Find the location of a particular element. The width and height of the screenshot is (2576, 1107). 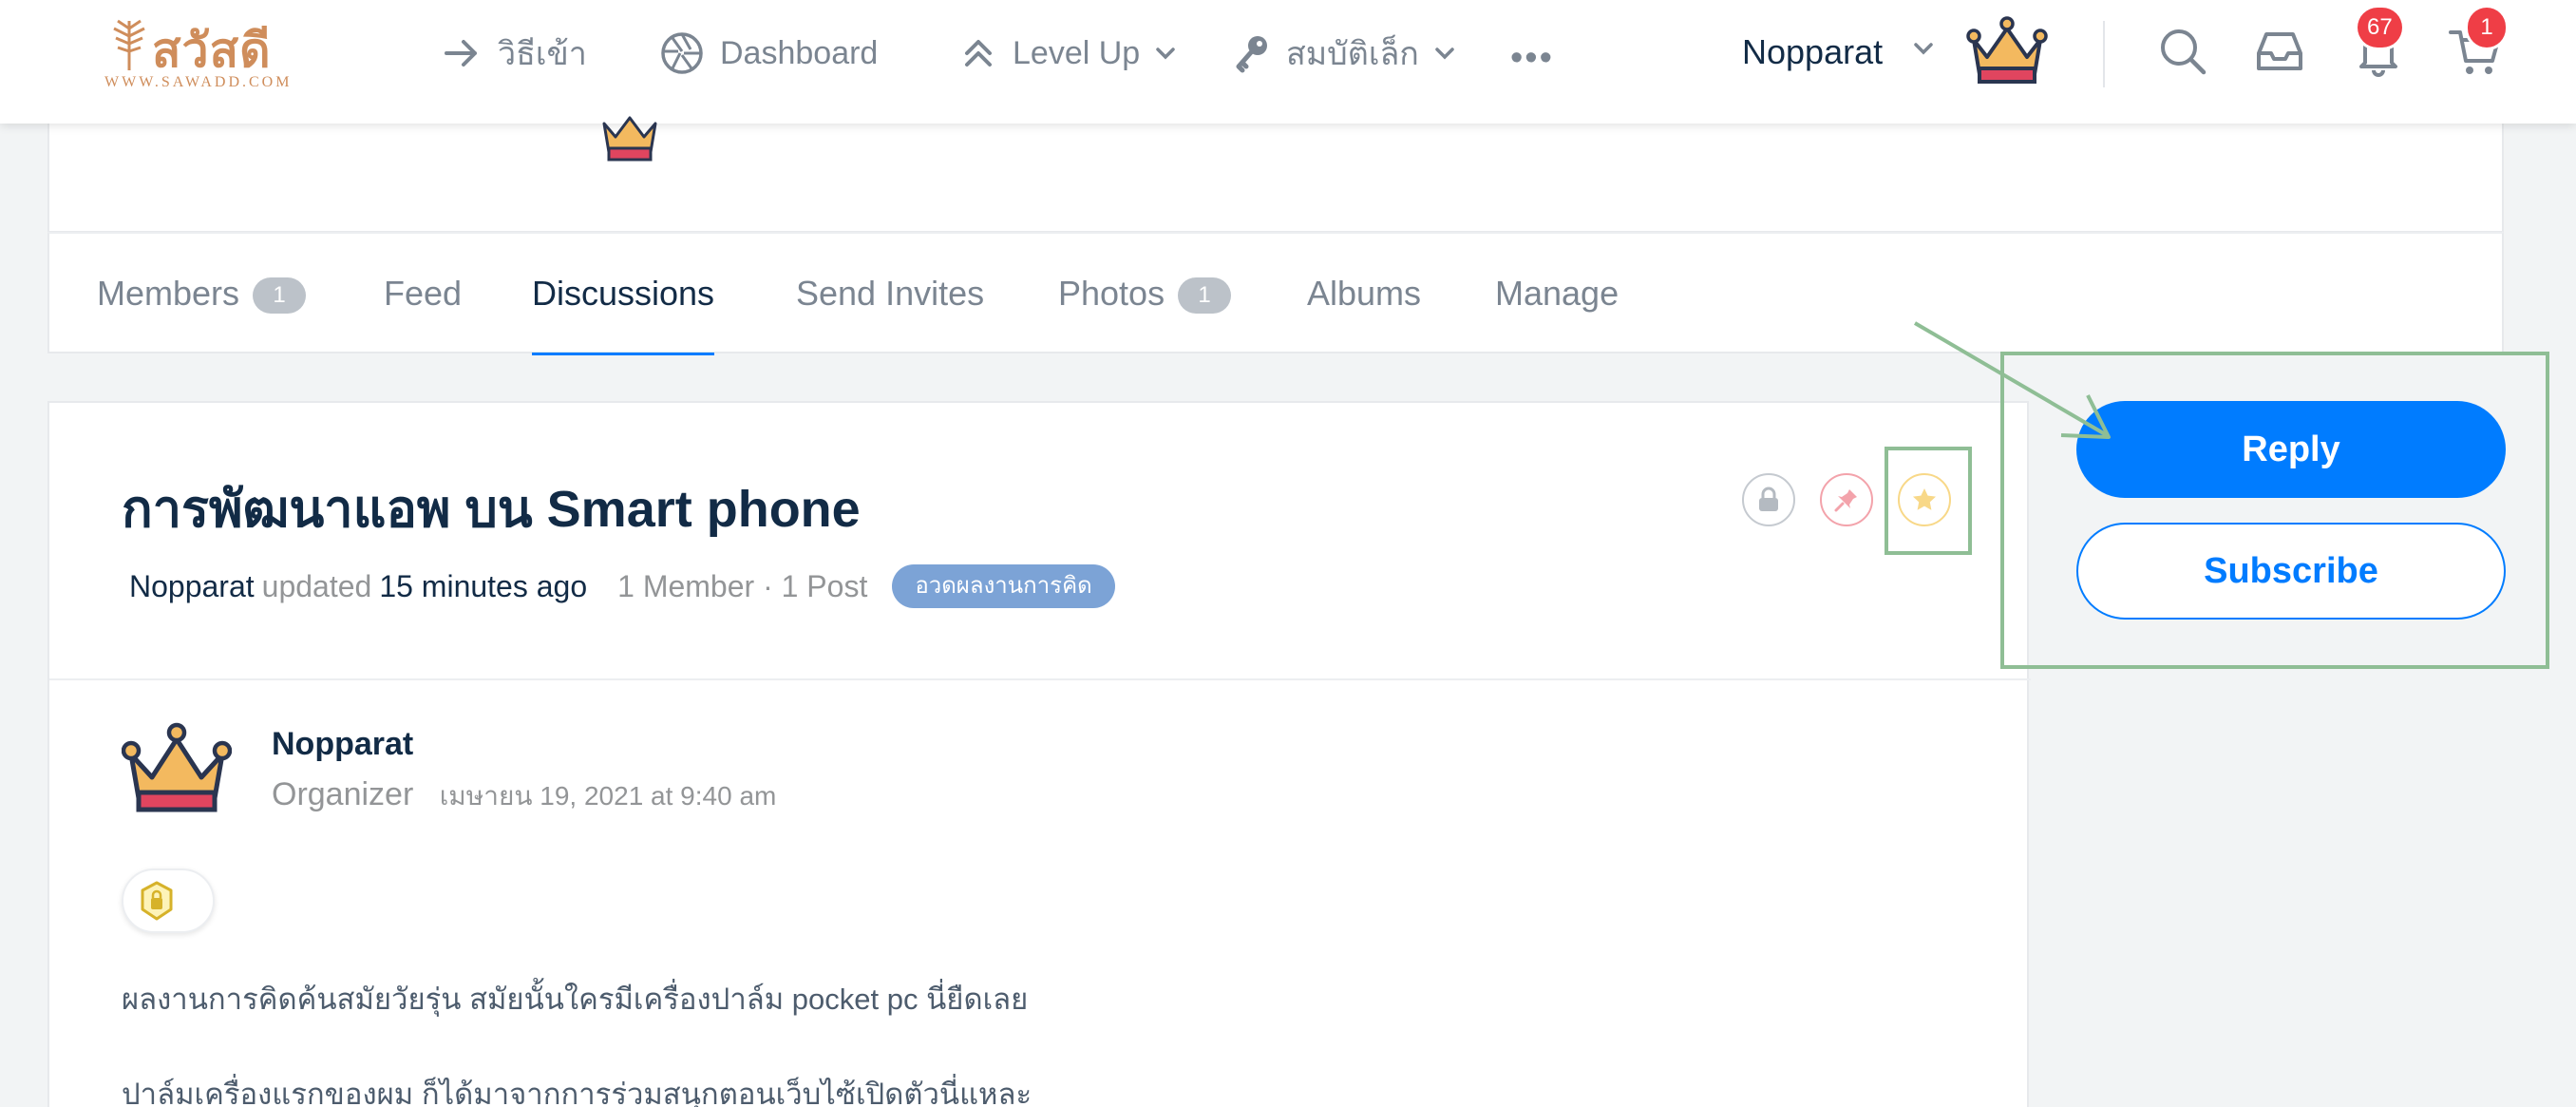

post-author-role: Organizer is located at coordinates (343, 794).